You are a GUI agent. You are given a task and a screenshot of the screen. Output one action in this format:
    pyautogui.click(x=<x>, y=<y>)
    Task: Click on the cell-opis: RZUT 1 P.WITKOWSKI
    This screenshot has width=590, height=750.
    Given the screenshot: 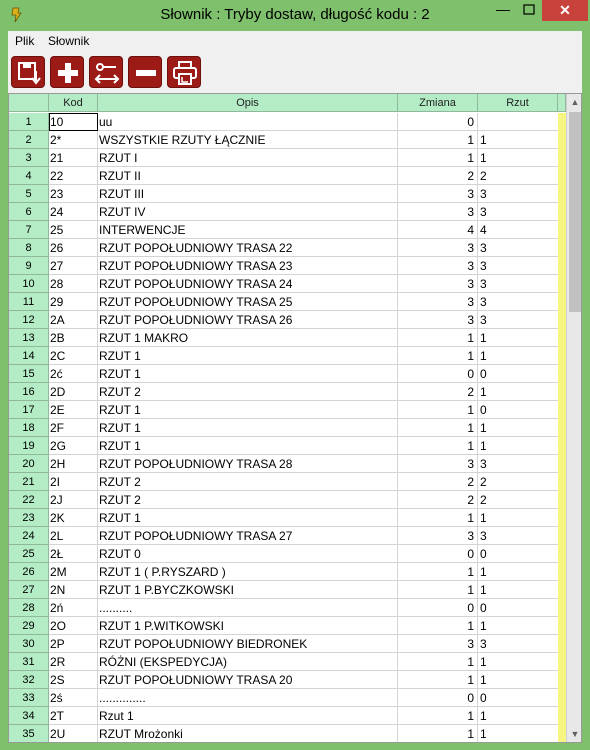 What is the action you would take?
    pyautogui.click(x=248, y=626)
    